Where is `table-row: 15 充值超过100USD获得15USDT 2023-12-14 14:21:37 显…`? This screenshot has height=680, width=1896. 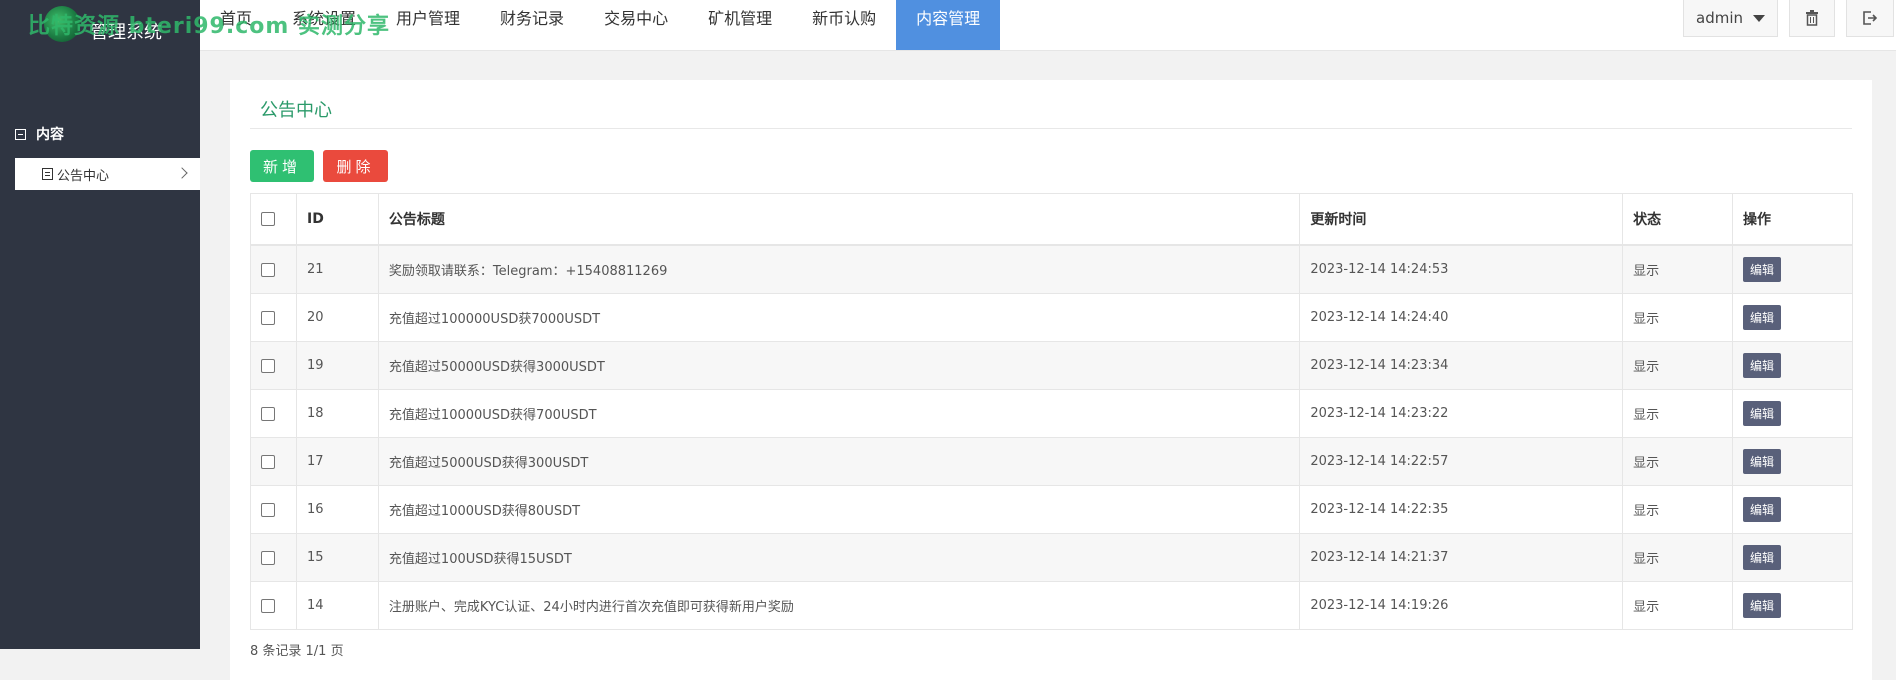
table-row: 15 充值超过100USD获得15USDT 2023-12-14 14:21:37 显… is located at coordinates (1051, 557).